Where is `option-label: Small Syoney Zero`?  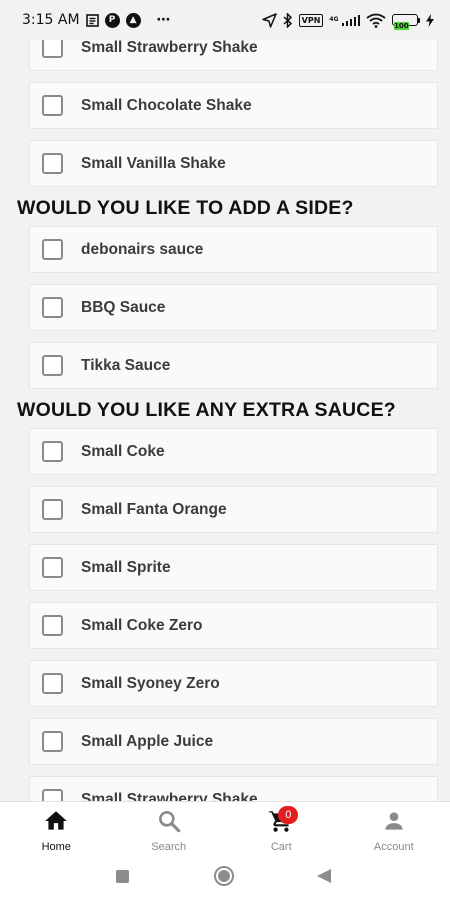
option-label: Small Syoney Zero is located at coordinates (150, 683).